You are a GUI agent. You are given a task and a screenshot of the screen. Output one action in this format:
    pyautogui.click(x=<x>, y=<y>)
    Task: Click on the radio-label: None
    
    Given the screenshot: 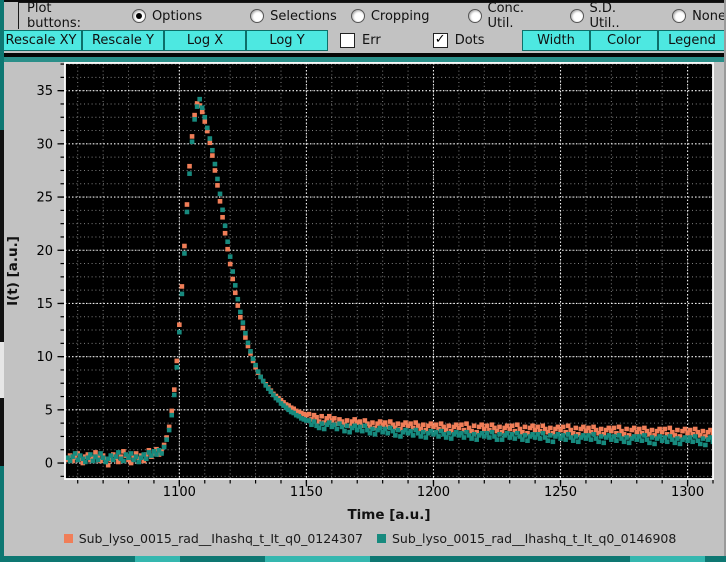 What is the action you would take?
    pyautogui.click(x=709, y=16)
    